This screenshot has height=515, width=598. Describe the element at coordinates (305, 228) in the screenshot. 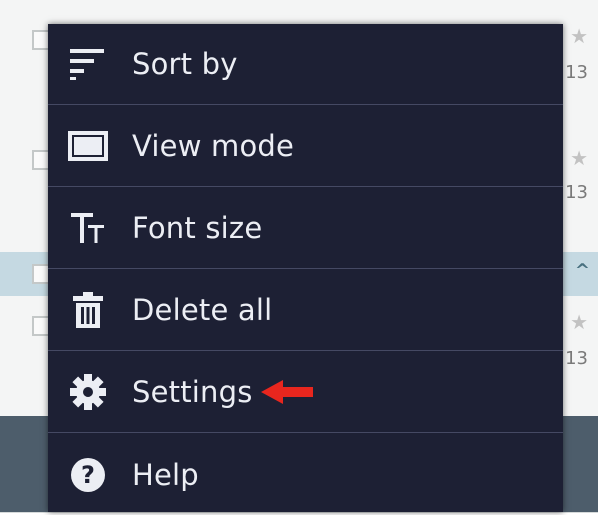

I see `menu-item-font-size: Font size` at that location.